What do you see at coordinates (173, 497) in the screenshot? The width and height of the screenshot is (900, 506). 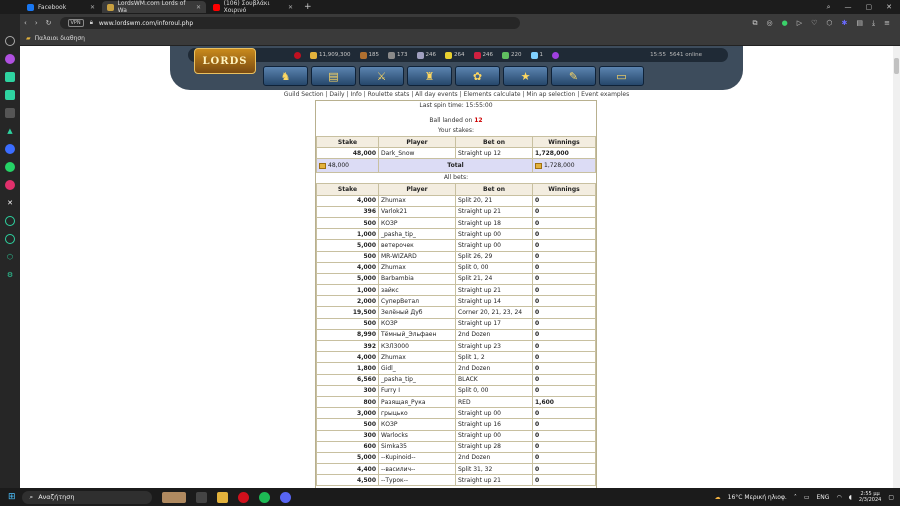 I see `castle-widget-icon` at bounding box center [173, 497].